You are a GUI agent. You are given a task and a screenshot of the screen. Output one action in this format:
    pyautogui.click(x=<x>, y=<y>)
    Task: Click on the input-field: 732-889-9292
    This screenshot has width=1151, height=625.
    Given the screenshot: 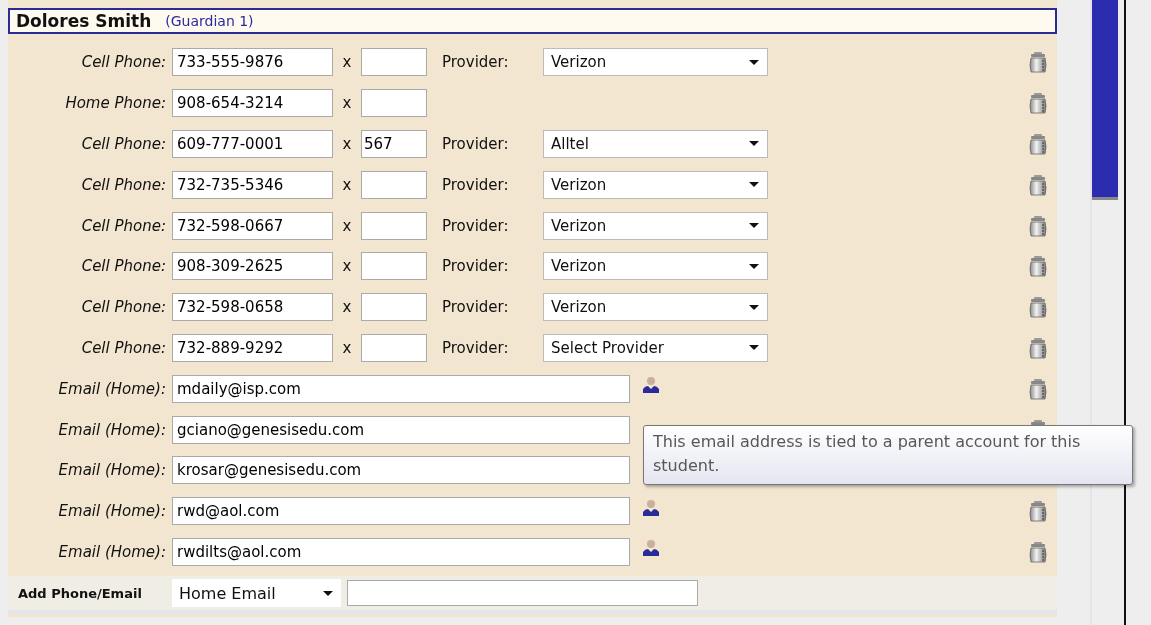 What is the action you would take?
    pyautogui.click(x=252, y=347)
    